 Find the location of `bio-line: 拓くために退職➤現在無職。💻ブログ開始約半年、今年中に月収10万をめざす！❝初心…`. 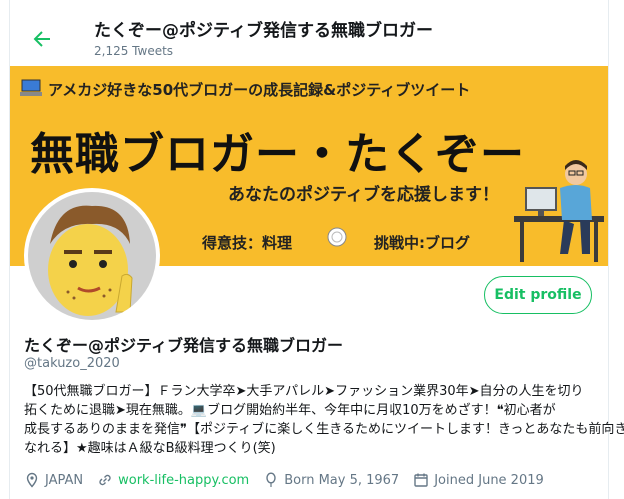

bio-line: 拓くために退職➤現在無職。💻ブログ開始約半年、今年中に月収10万をめざす！❝初心… is located at coordinates (290, 410).